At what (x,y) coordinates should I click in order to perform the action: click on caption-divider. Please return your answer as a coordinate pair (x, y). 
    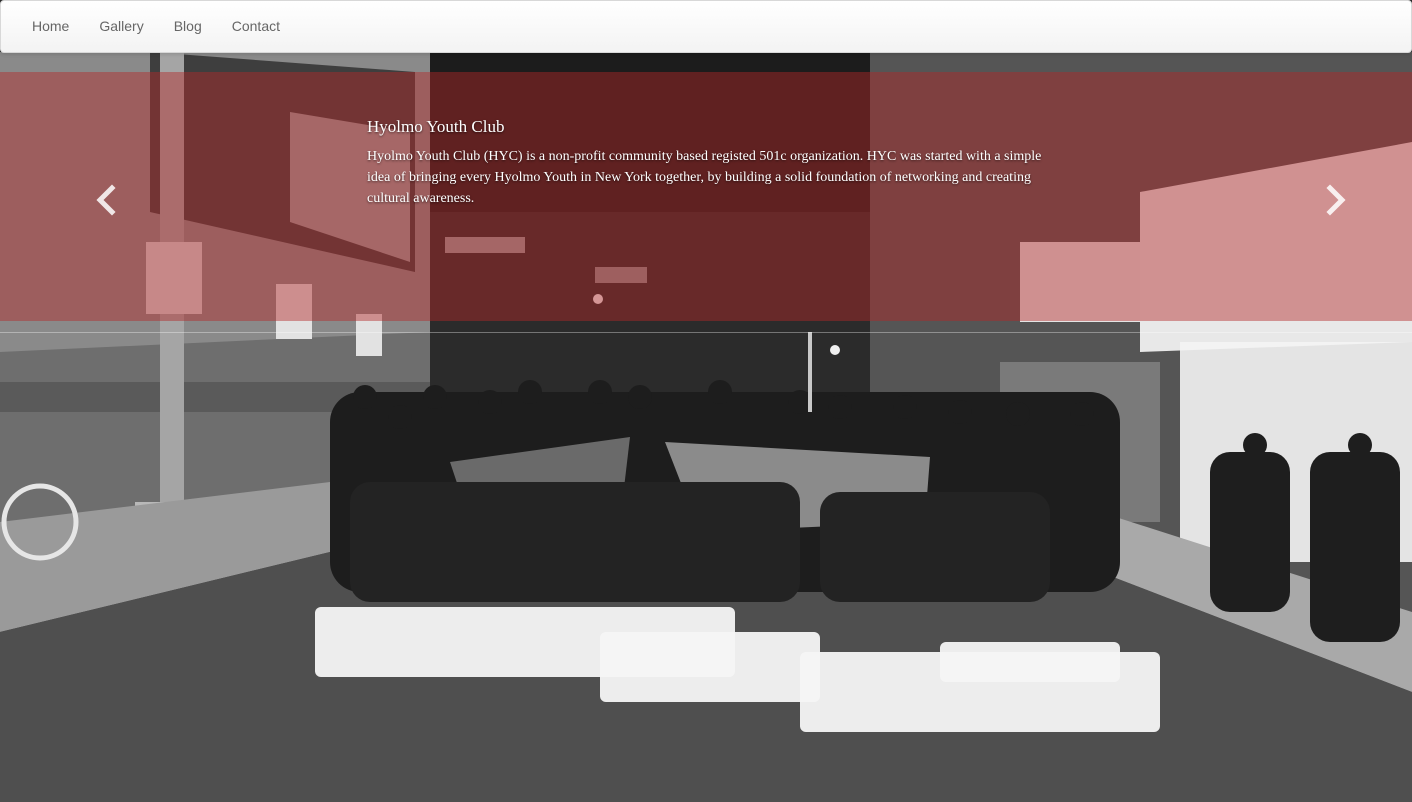
    Looking at the image, I should click on (706, 332).